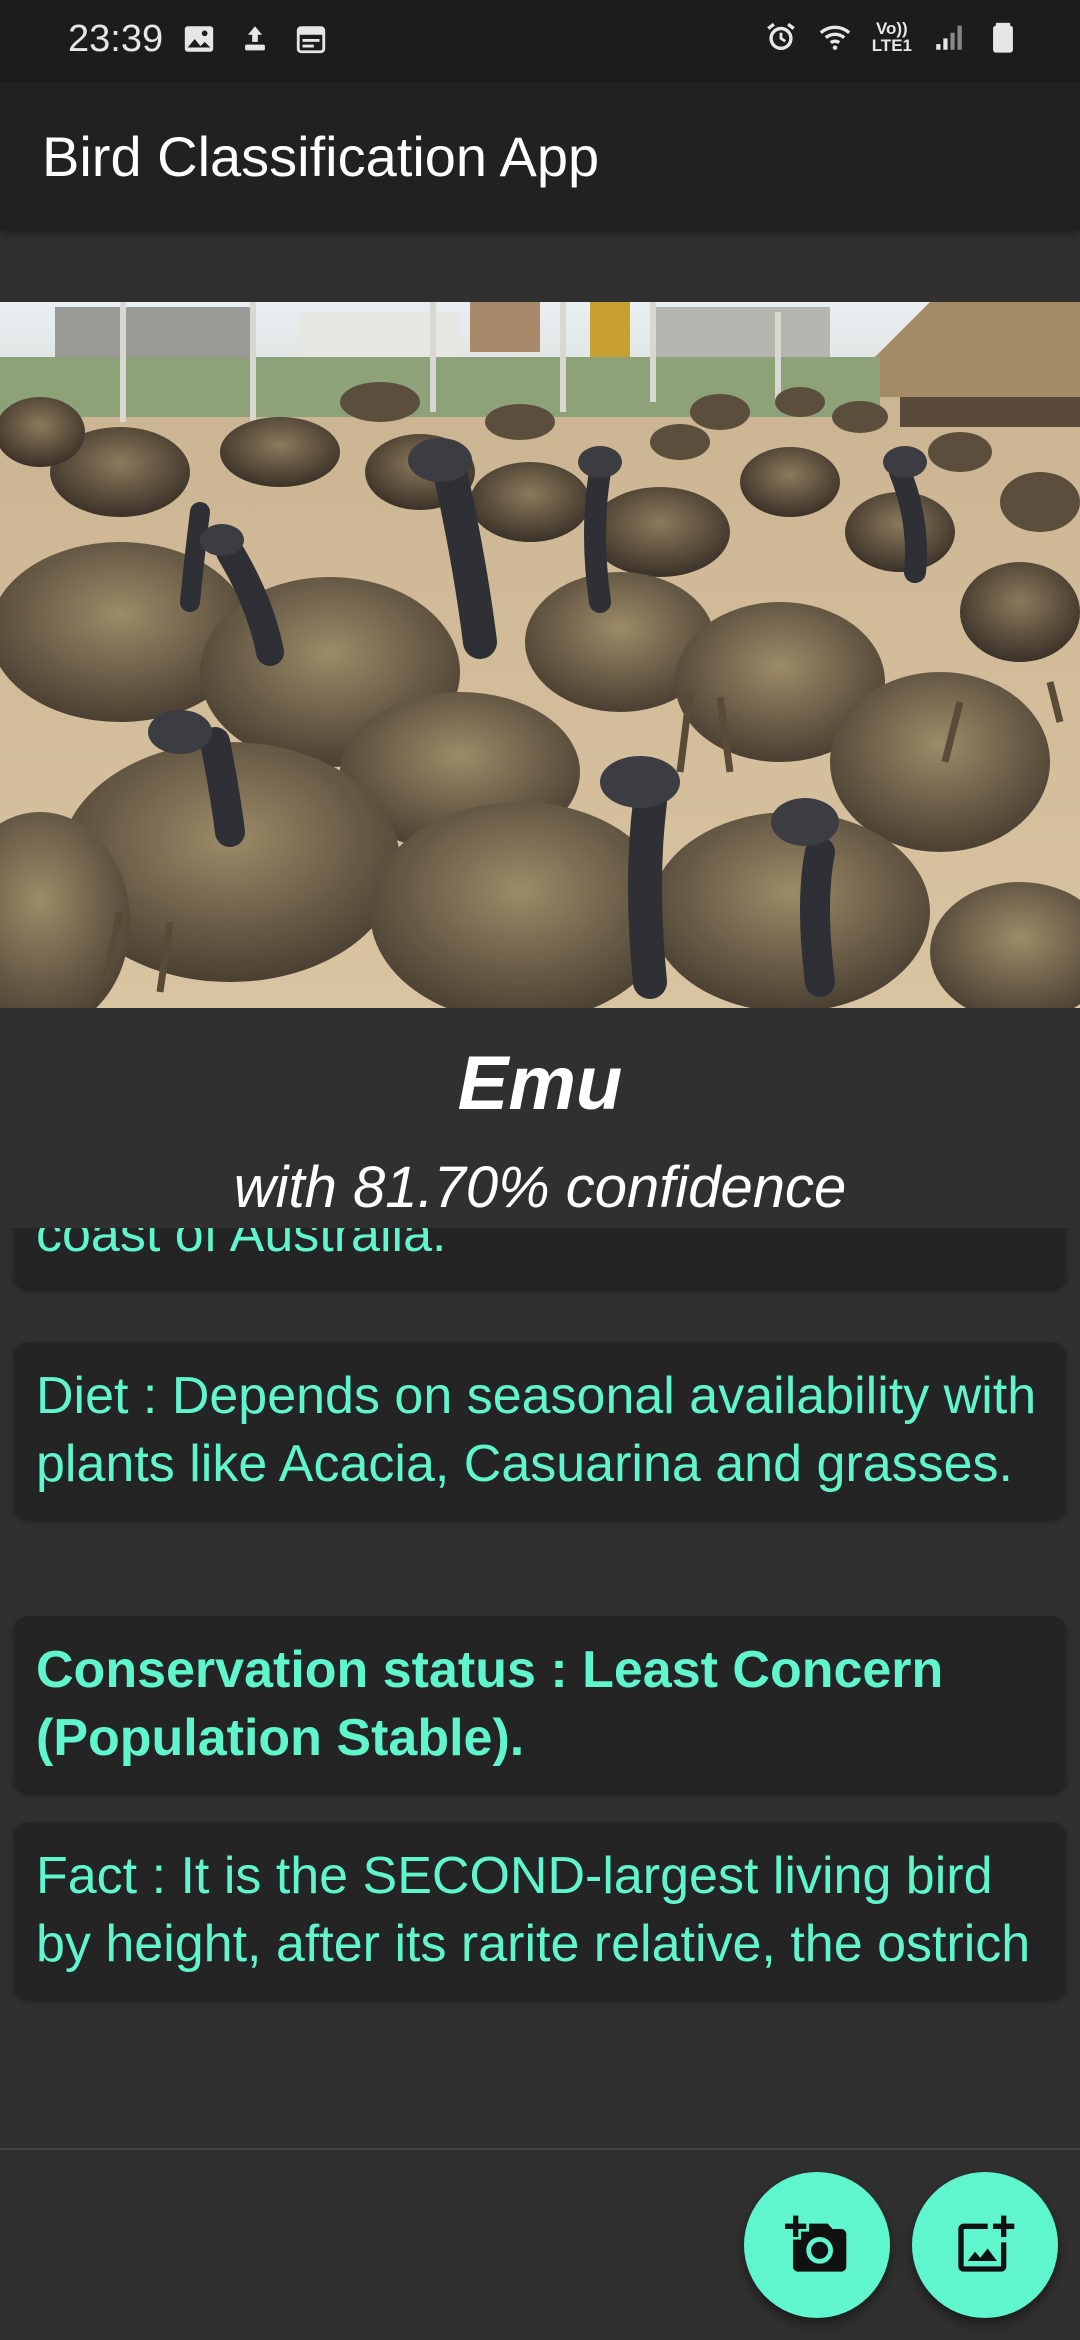 This screenshot has height=2340, width=1080. I want to click on upload-icon, so click(255, 38).